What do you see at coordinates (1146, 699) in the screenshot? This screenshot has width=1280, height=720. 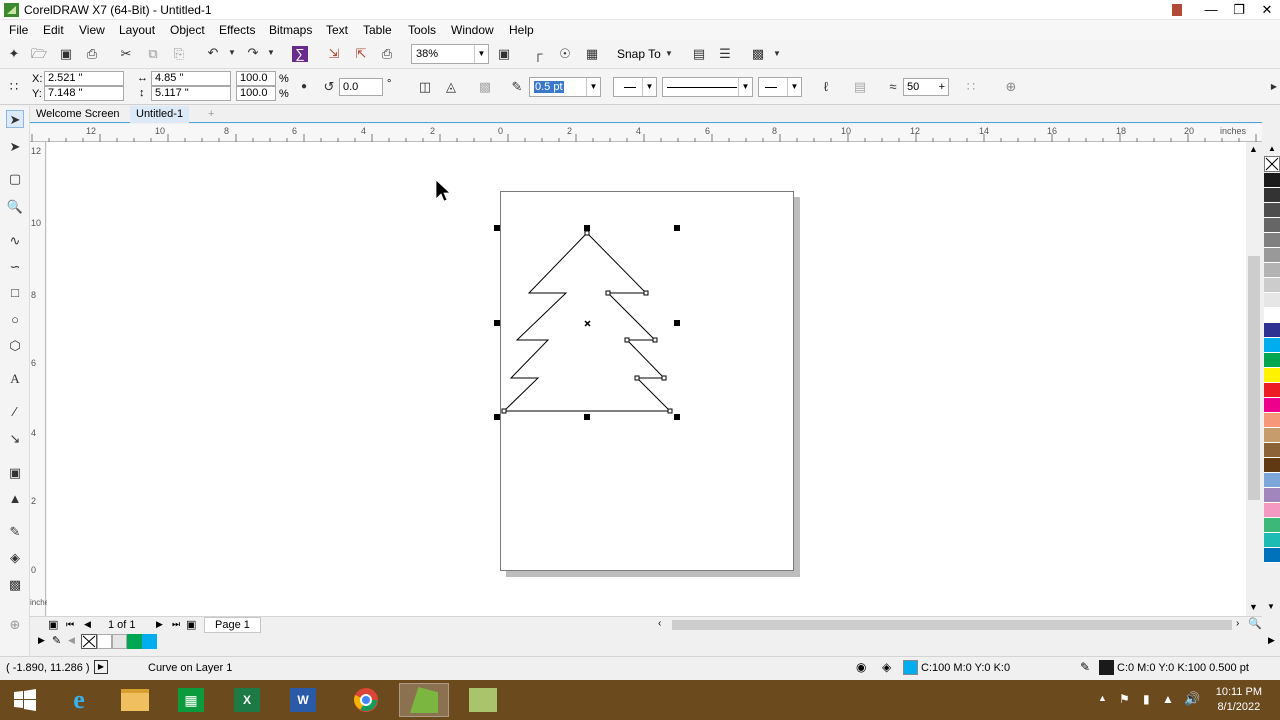 I see `battery-icon: ▮` at bounding box center [1146, 699].